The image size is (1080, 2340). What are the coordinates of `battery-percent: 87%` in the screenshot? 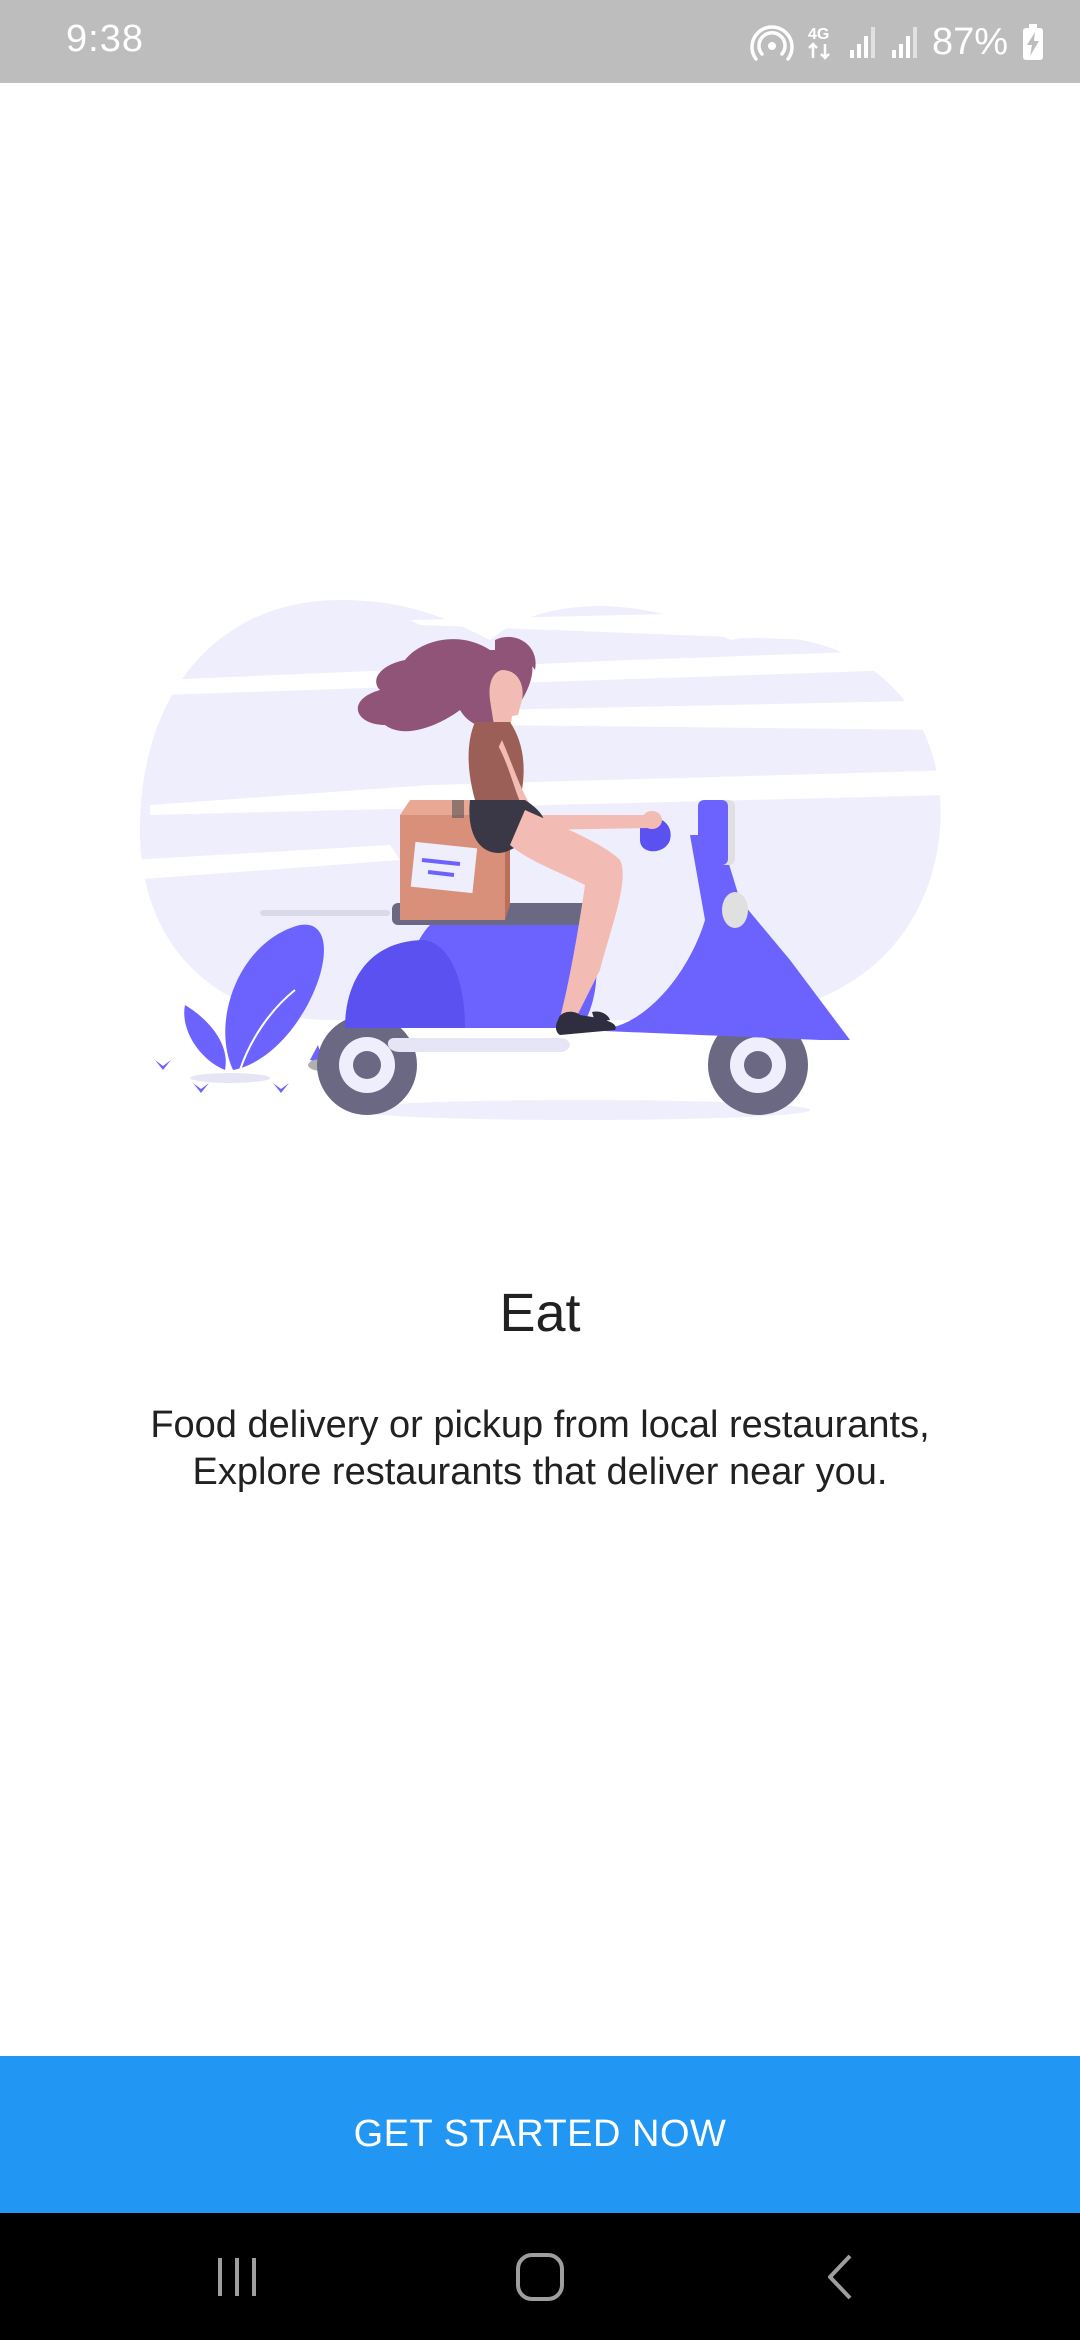 It's located at (969, 41).